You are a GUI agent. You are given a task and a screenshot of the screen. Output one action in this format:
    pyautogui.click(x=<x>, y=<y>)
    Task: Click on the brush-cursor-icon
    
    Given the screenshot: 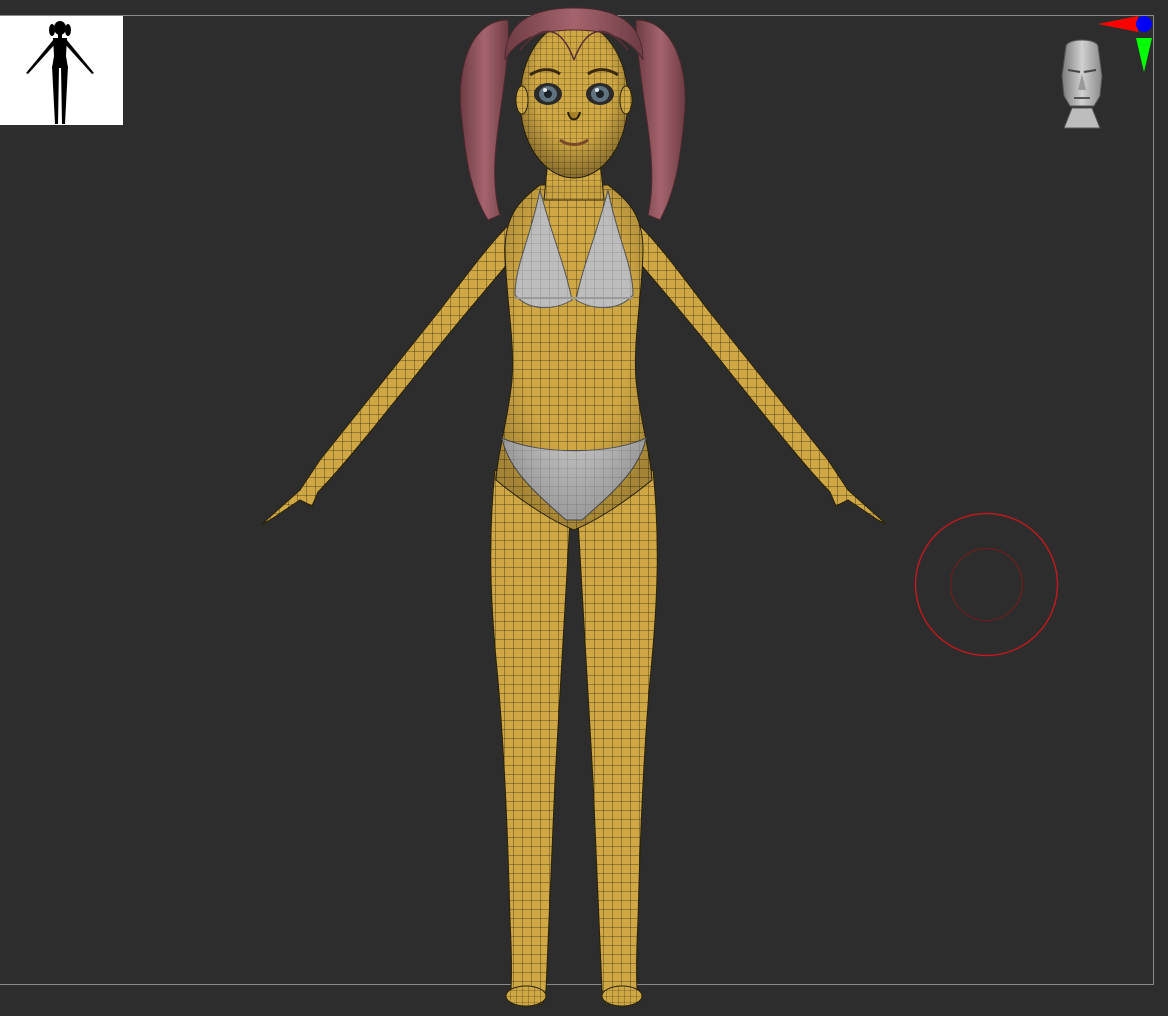 What is the action you would take?
    pyautogui.click(x=986, y=584)
    